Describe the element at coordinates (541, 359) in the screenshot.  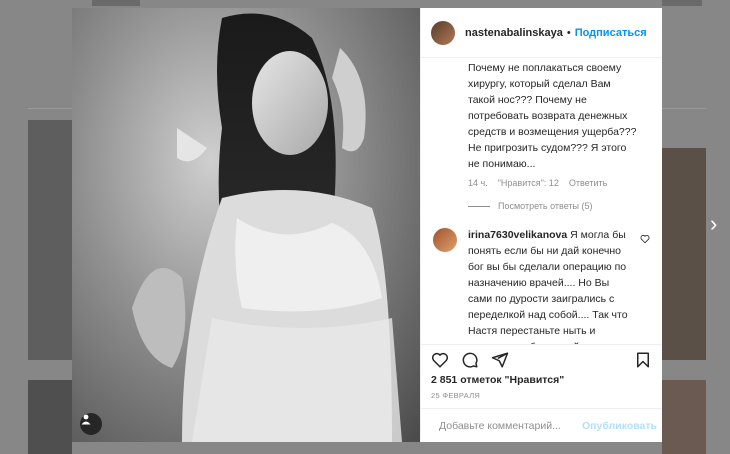
I see `post-actions` at that location.